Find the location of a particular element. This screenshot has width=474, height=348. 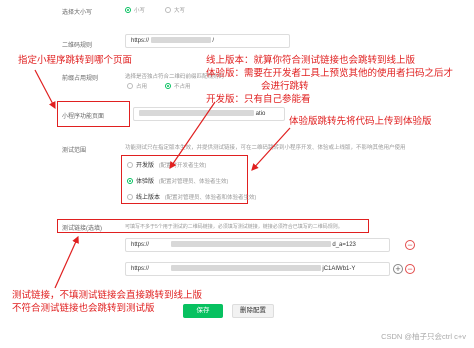

arrow-to-trial is located at coordinates (271, 149).